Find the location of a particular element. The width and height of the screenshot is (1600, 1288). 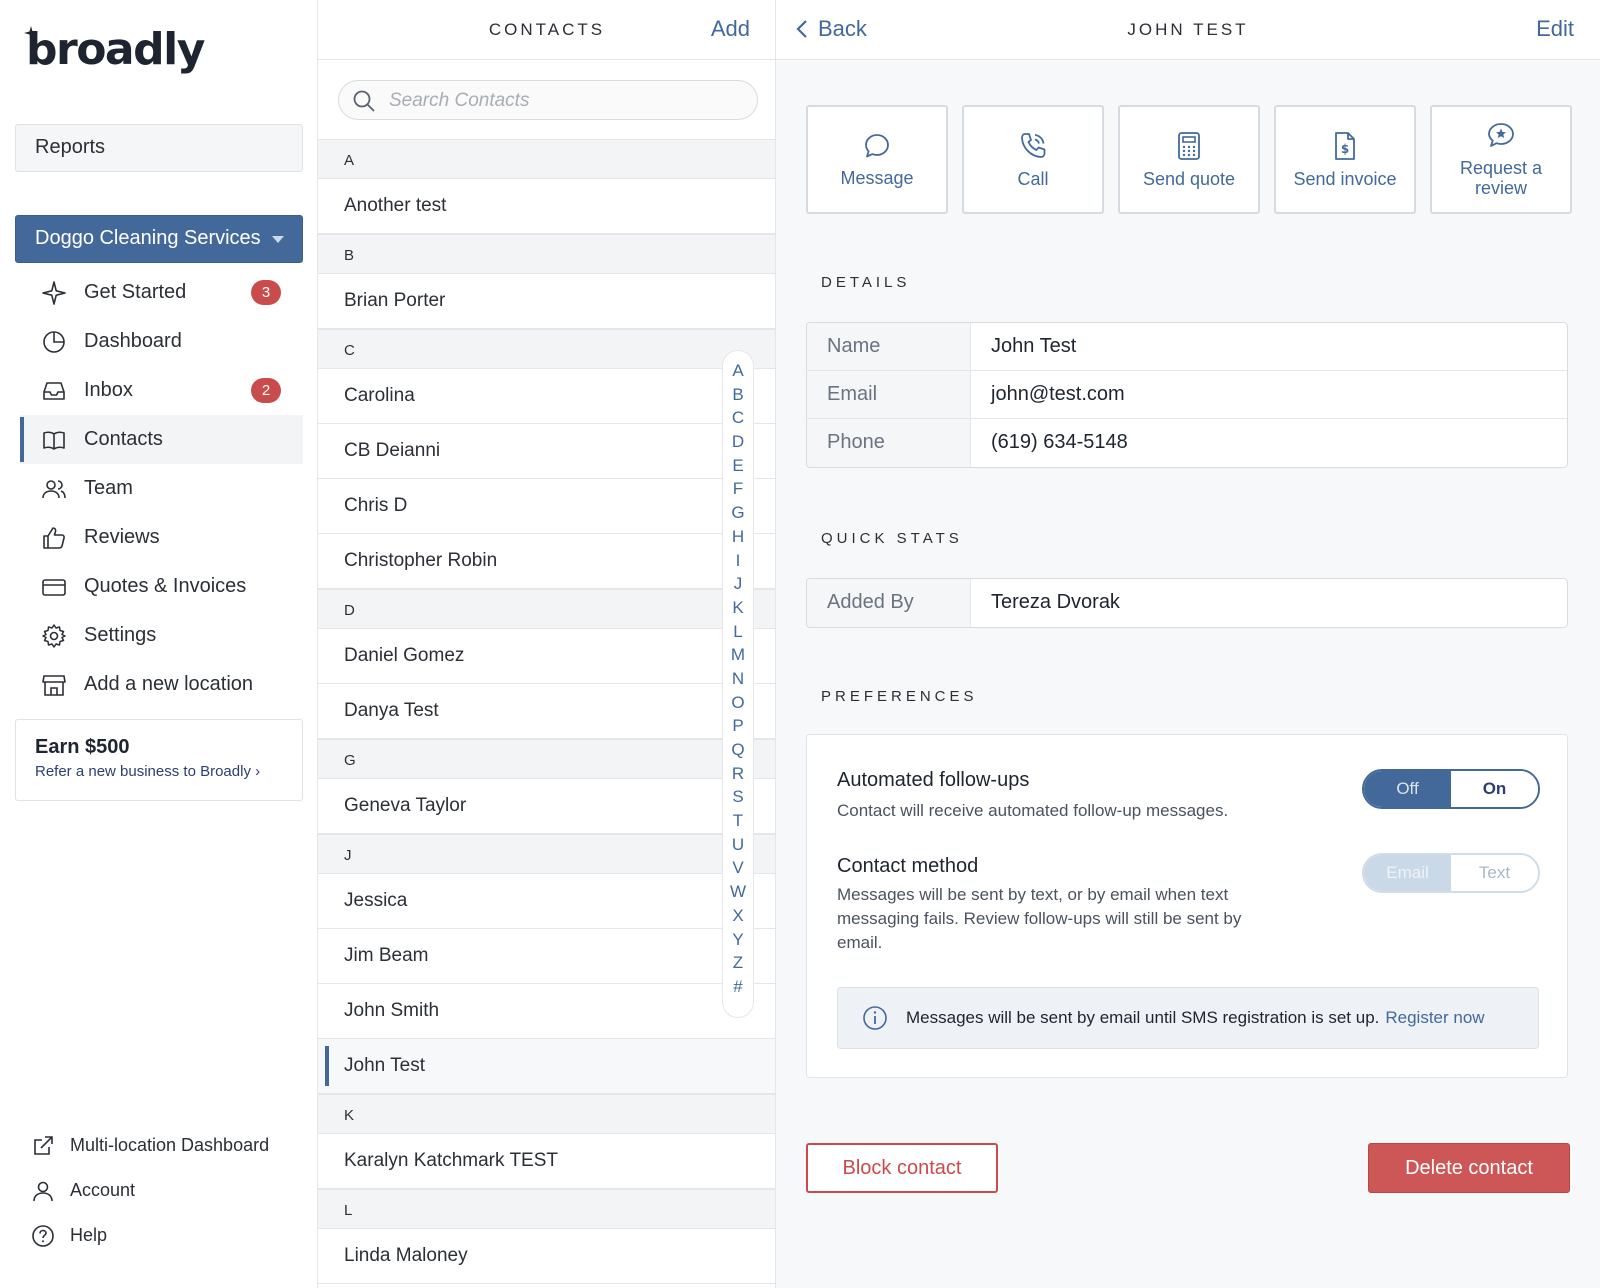

external-link-icon is located at coordinates (43, 1146).